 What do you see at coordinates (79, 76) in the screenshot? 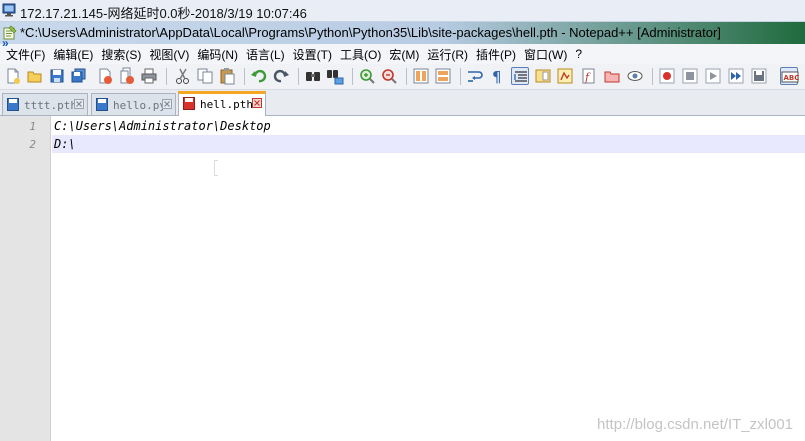
I see `save-all-icon` at bounding box center [79, 76].